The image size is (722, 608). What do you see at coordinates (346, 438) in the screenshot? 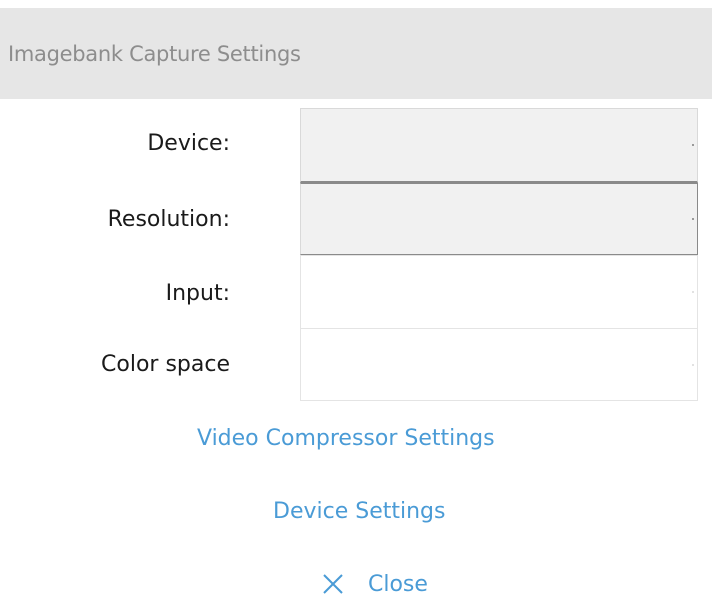
I see `video-compressor-settings-link: Video Compressor Settings` at bounding box center [346, 438].